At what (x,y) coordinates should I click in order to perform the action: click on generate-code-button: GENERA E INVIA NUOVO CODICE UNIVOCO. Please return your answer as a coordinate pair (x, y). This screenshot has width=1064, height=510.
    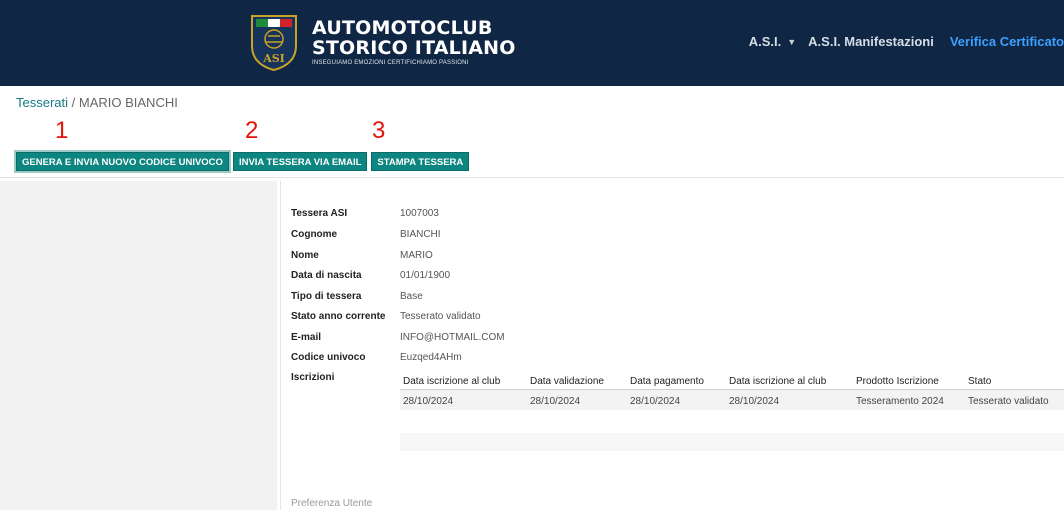
    Looking at the image, I should click on (122, 161).